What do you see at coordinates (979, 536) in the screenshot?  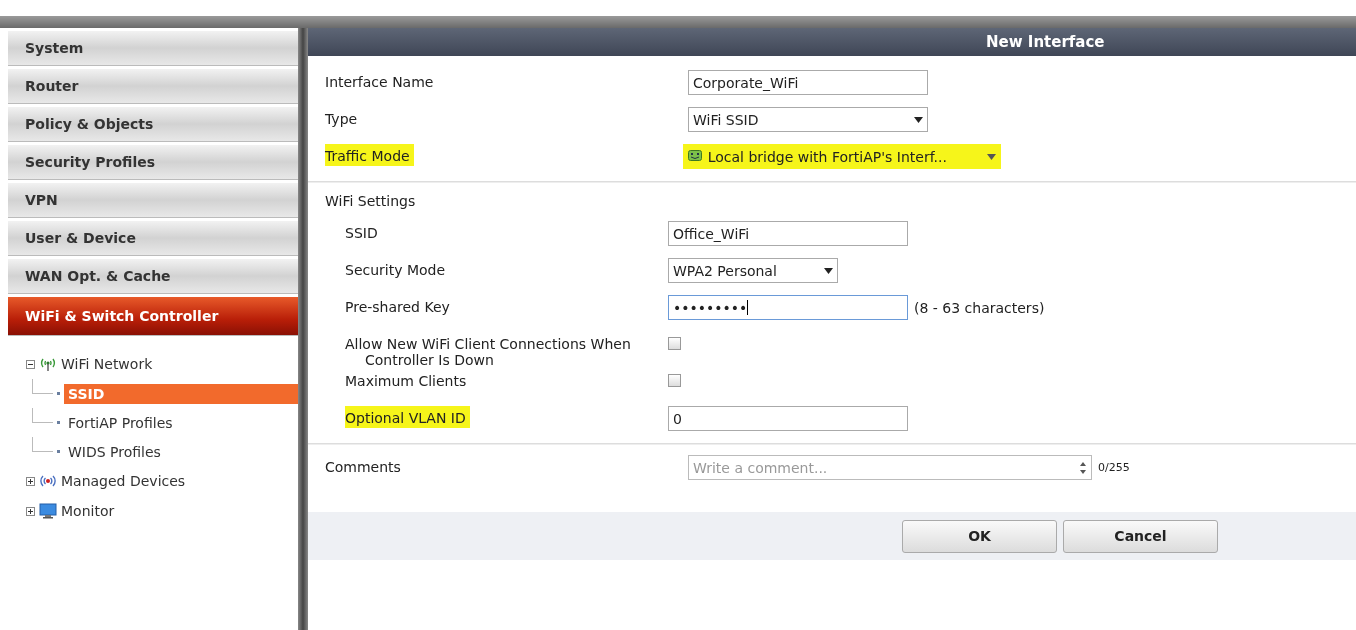 I see `ok-button: OK` at bounding box center [979, 536].